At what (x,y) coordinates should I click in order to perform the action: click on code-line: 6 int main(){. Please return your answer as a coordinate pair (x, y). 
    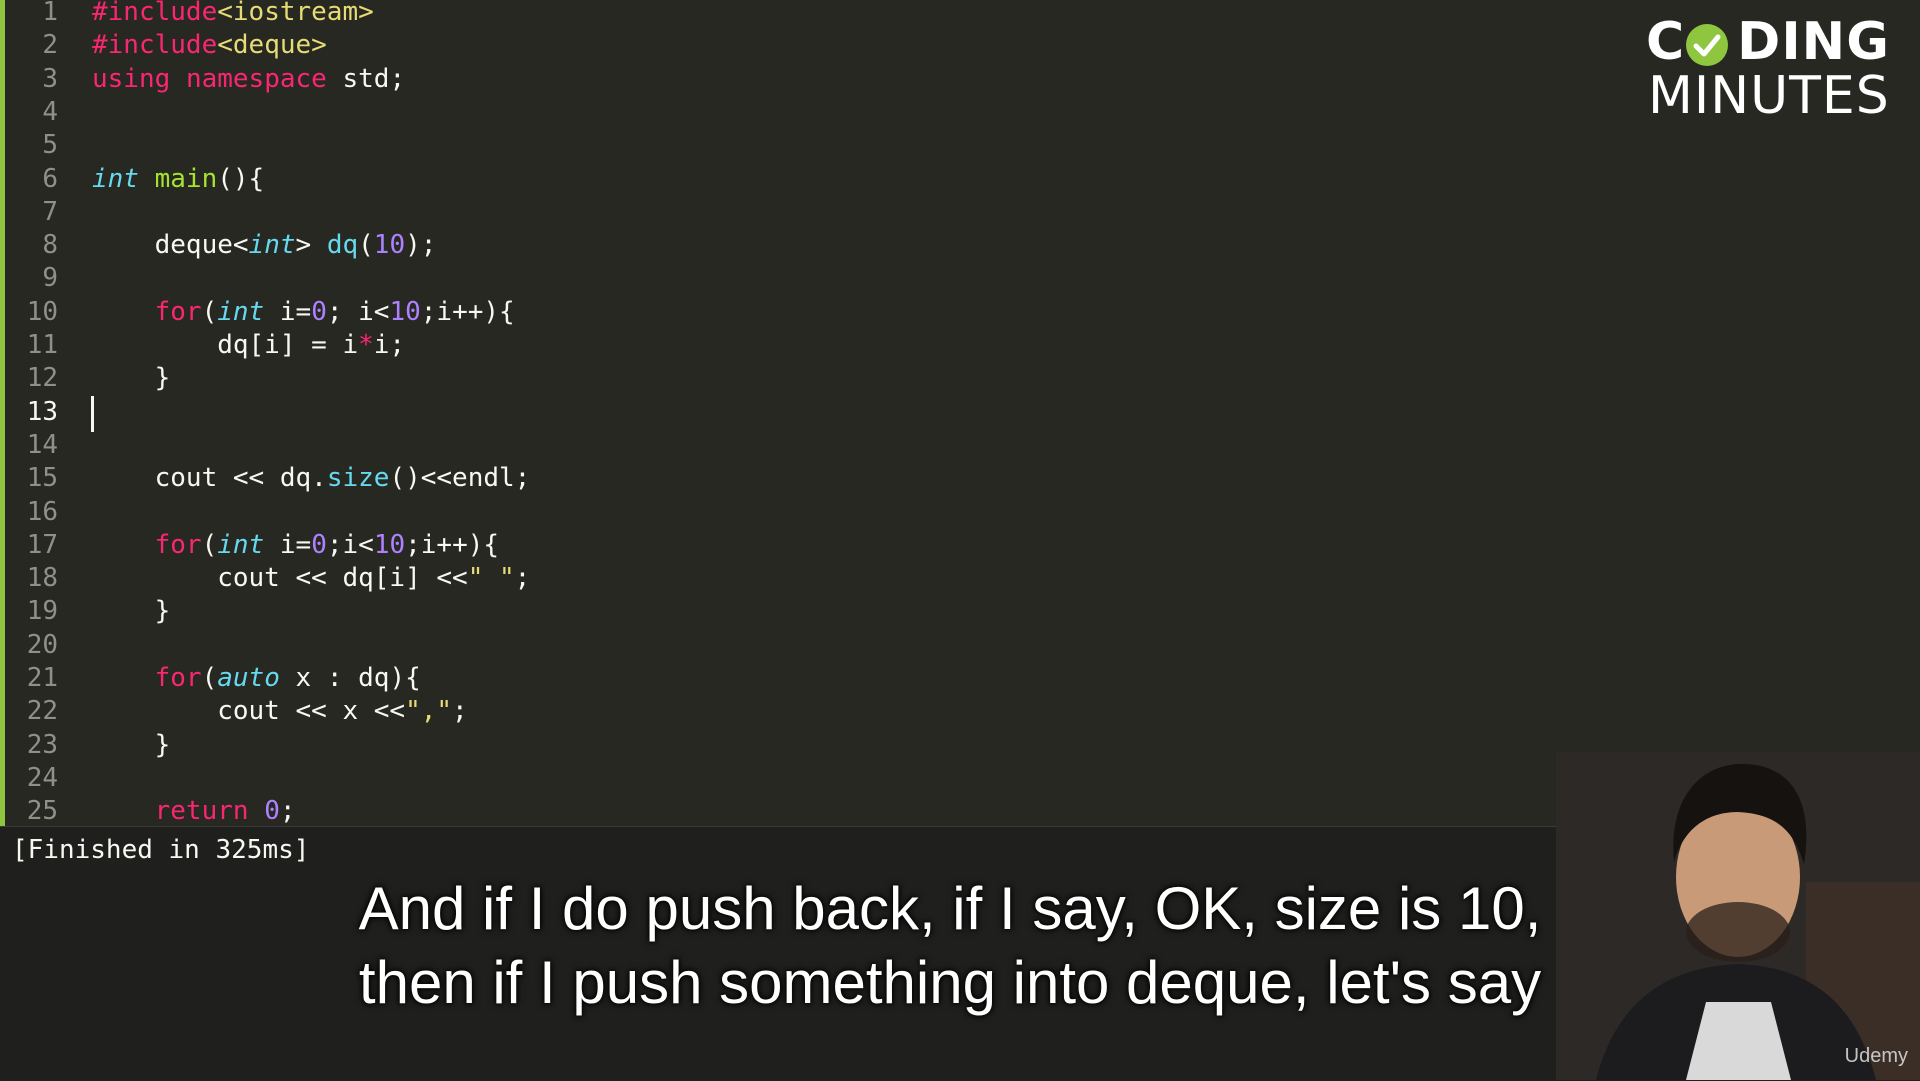
    Looking at the image, I should click on (850, 179).